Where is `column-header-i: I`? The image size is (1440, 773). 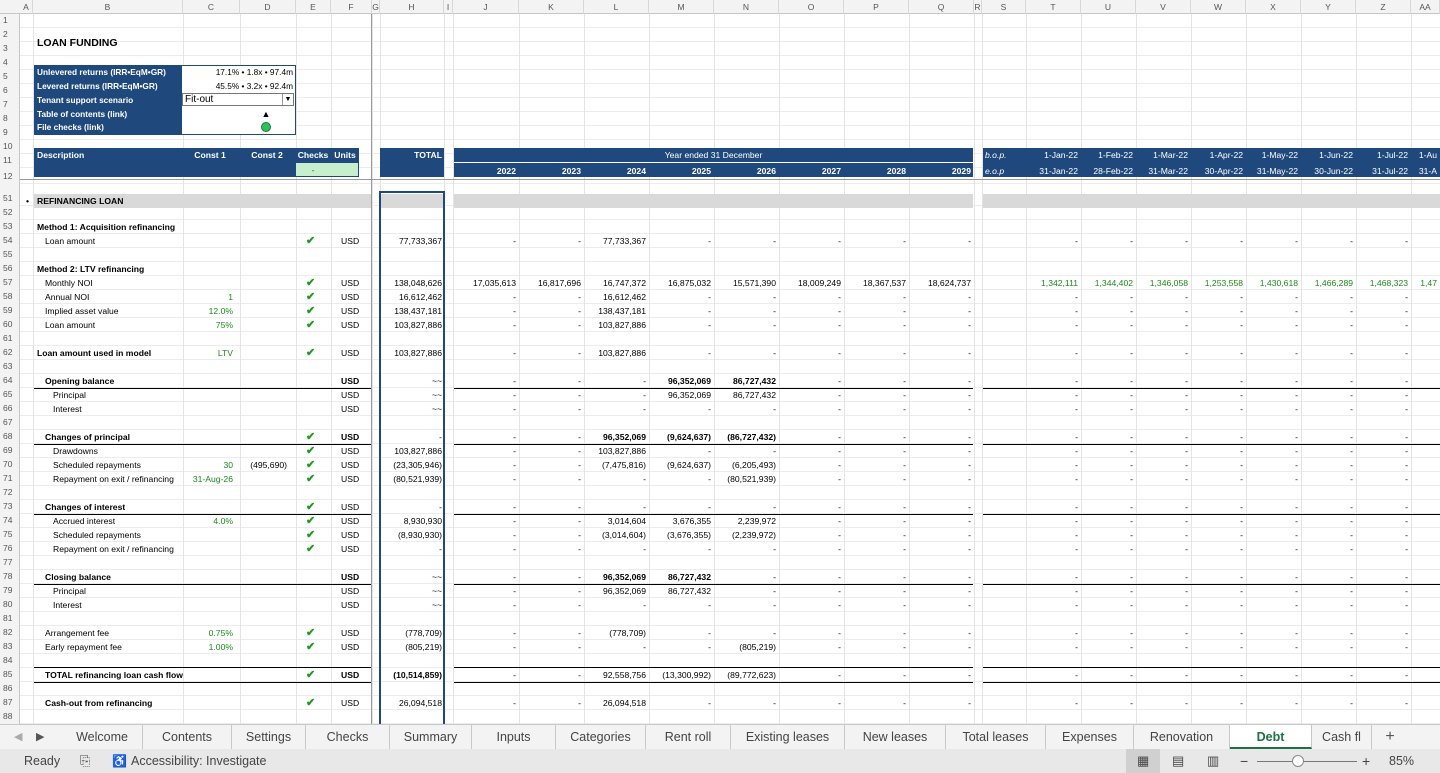 column-header-i: I is located at coordinates (448, 7).